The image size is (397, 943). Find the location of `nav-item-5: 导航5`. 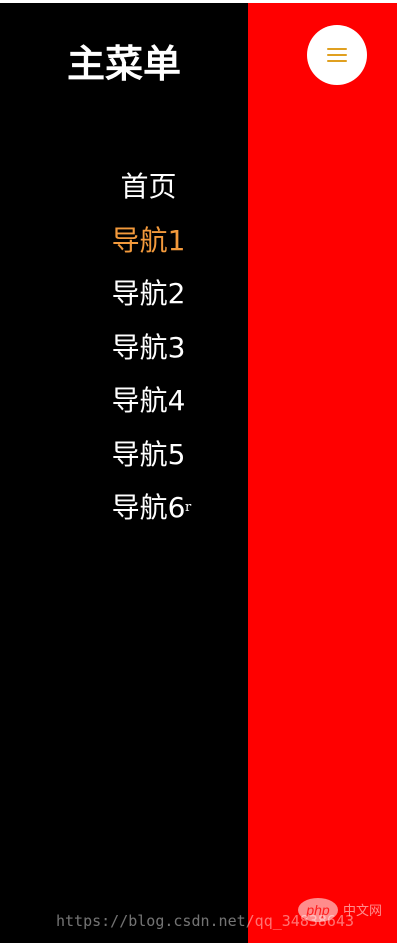

nav-item-5: 导航5 is located at coordinates (148, 455).